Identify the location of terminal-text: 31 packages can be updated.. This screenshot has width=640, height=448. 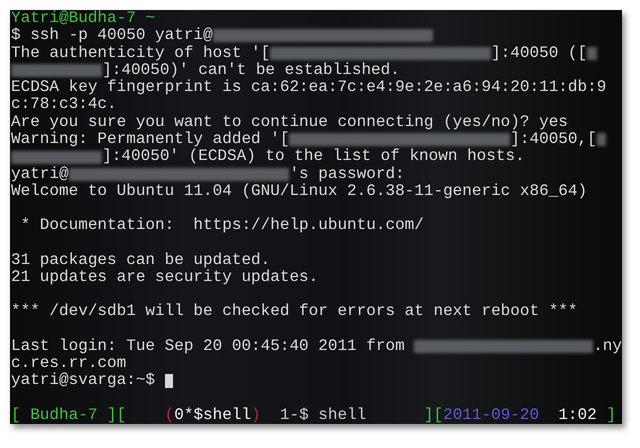
(140, 260).